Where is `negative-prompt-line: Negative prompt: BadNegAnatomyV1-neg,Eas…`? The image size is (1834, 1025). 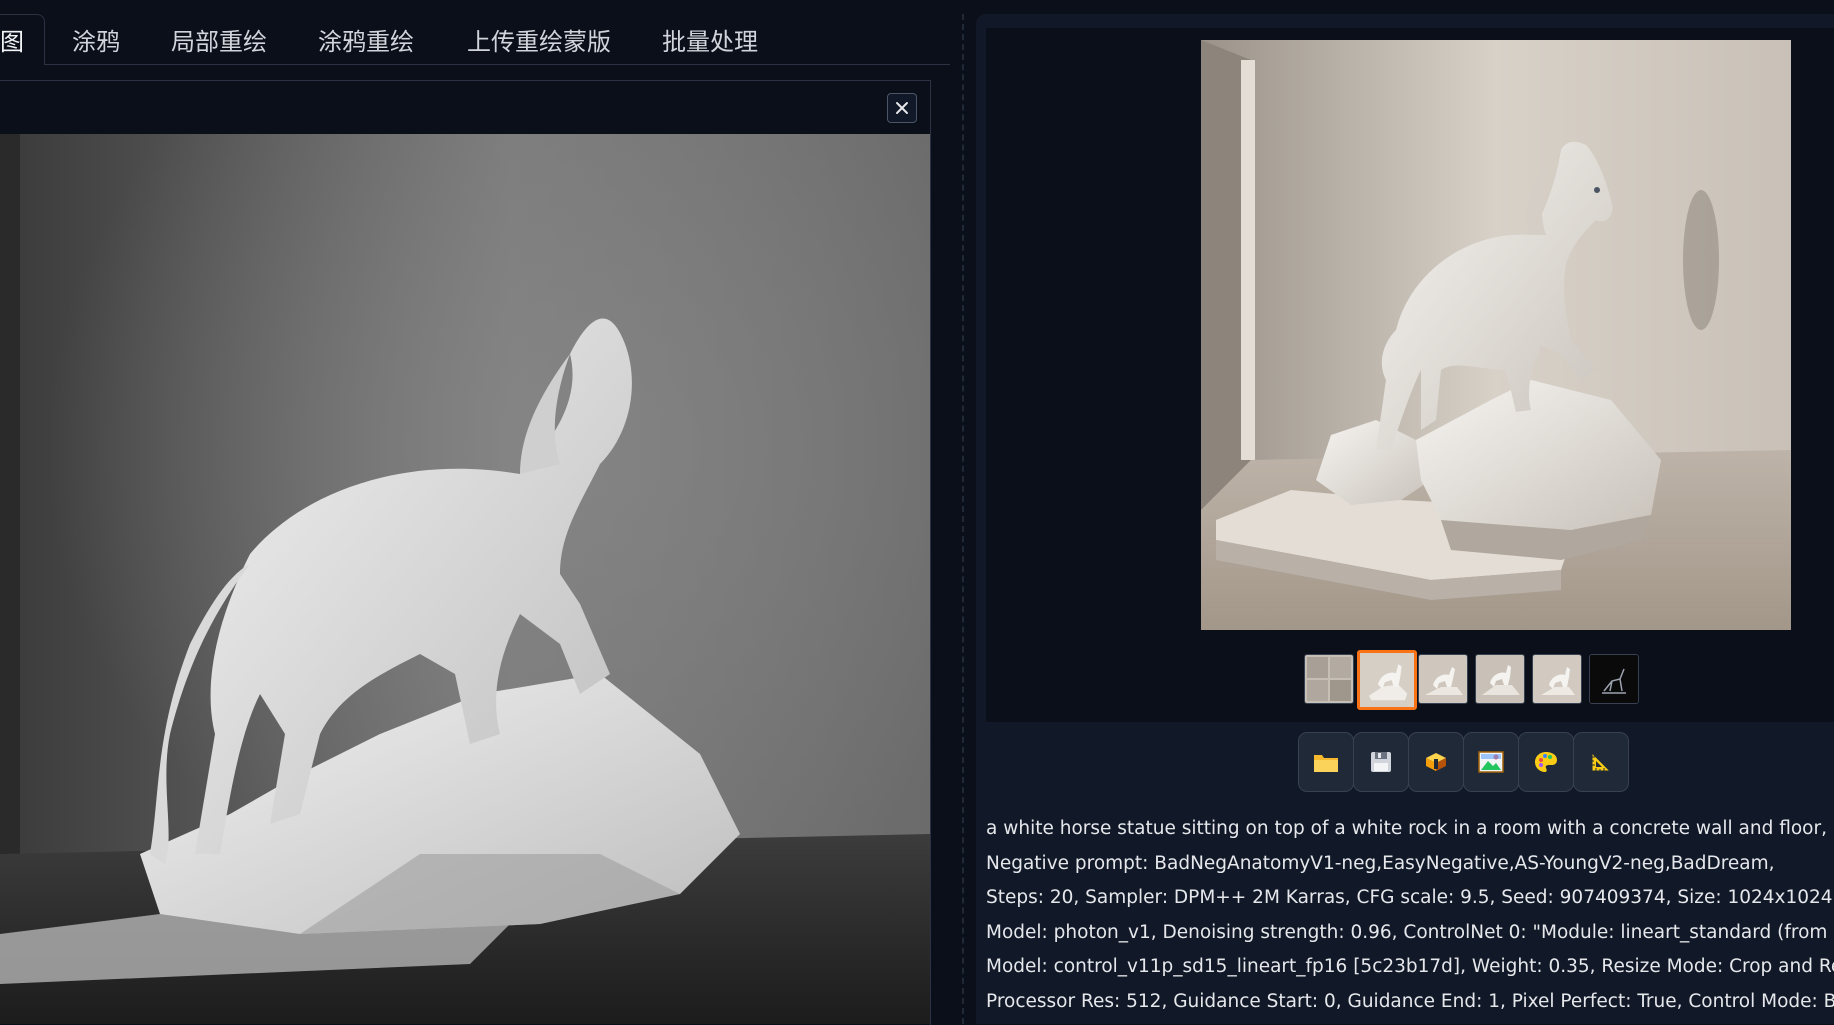 negative-prompt-line: Negative prompt: BadNegAnatomyV1-neg,Eas… is located at coordinates (1380, 863).